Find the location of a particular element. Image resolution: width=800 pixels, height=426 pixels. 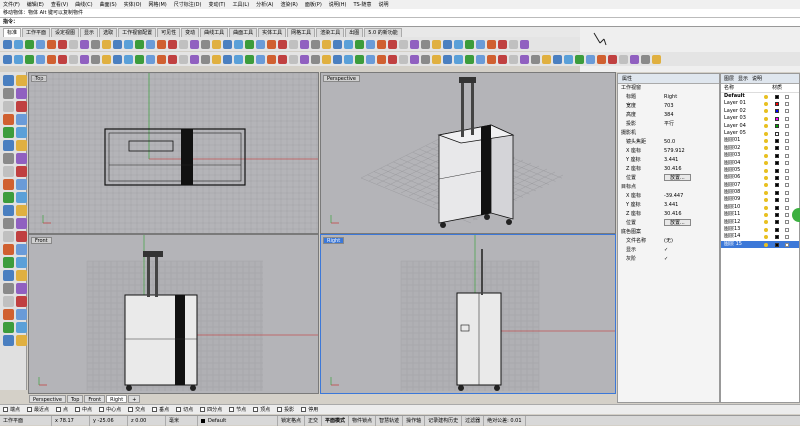

menu-help2: 说明 is located at coordinates (384, 4).